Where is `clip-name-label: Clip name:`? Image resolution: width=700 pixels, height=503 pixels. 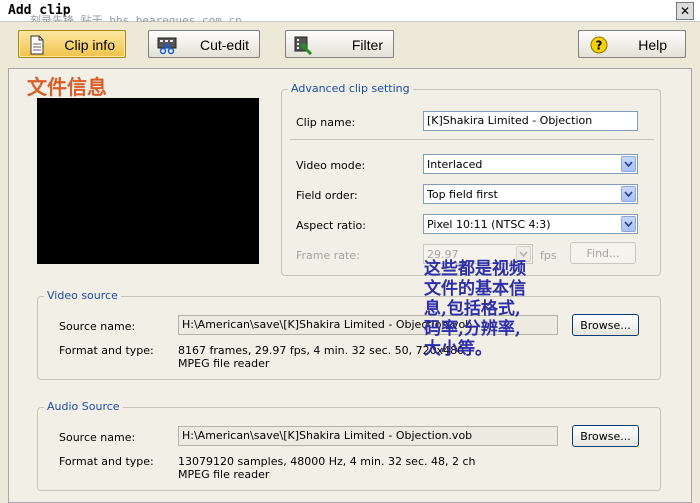
clip-name-label: Clip name: is located at coordinates (326, 122).